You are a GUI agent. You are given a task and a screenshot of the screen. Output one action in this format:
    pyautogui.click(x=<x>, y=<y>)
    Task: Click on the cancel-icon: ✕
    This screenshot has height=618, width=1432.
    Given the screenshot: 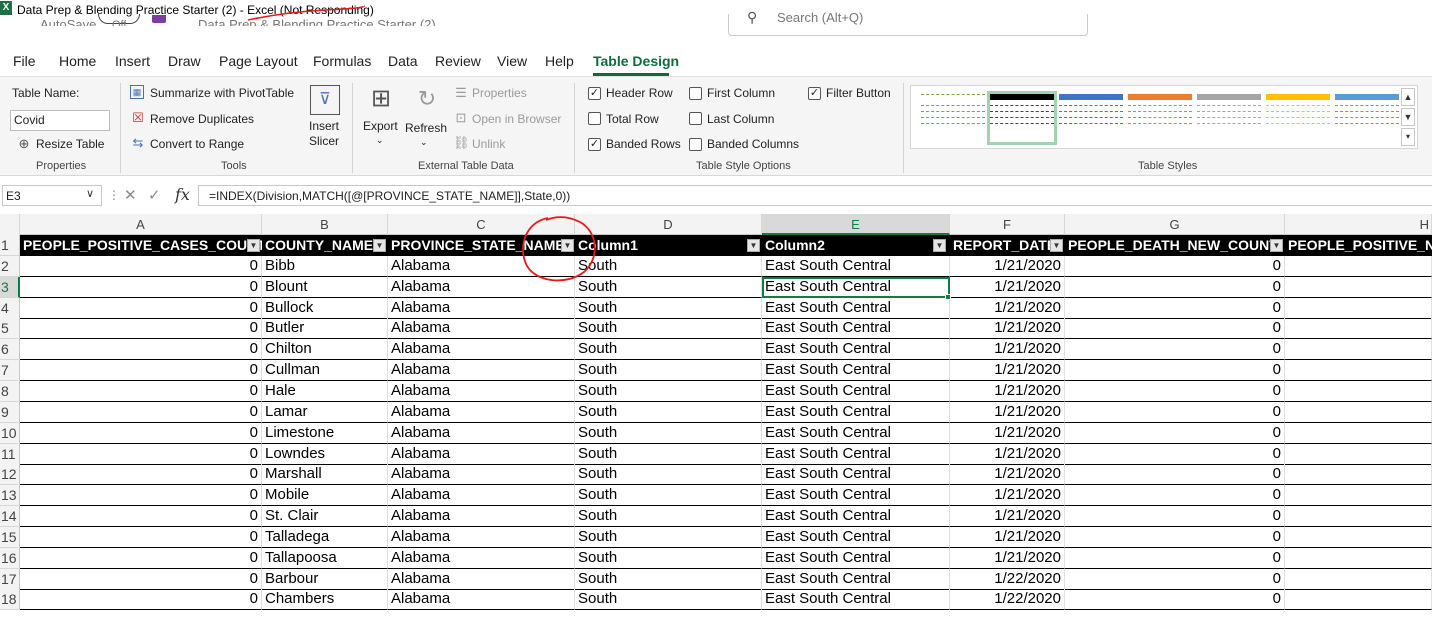 What is the action you would take?
    pyautogui.click(x=130, y=195)
    